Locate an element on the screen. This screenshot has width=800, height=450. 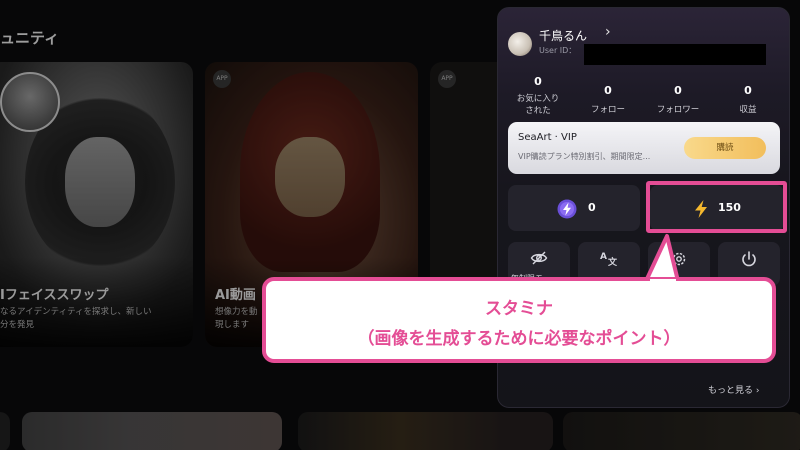
stamina-callout: スタミナ （画像を生成するために必要なポイント） is located at coordinates (519, 320).